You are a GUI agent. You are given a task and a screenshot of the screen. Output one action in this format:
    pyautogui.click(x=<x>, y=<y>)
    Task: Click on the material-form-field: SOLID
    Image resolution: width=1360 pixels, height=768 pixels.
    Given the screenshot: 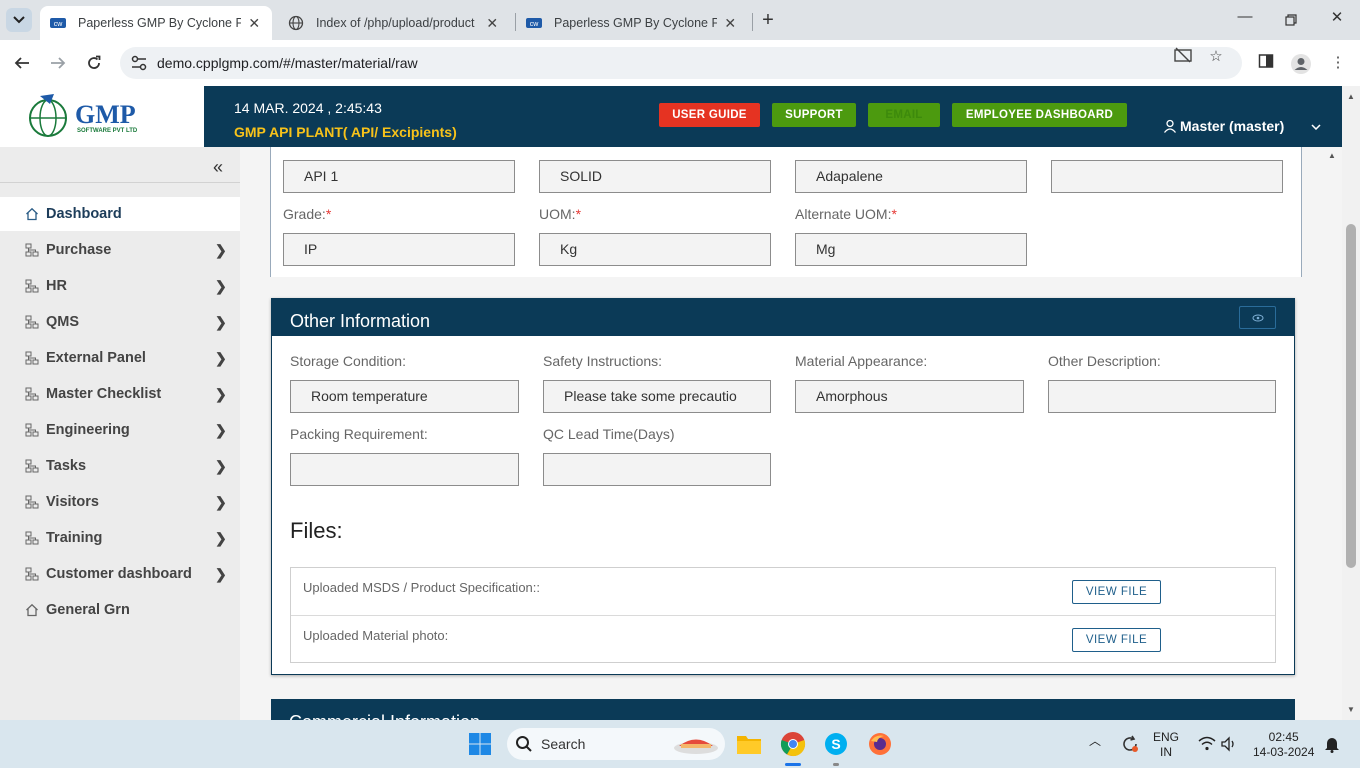 What is the action you would take?
    pyautogui.click(x=655, y=176)
    